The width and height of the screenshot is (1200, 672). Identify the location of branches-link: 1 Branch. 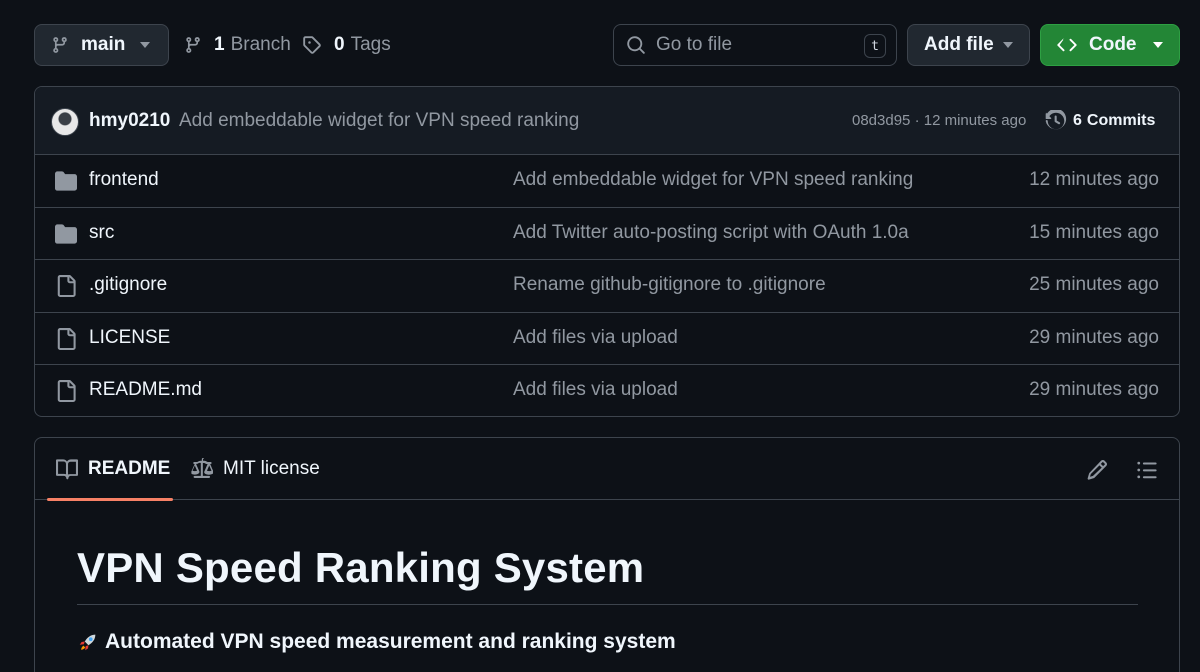
(237, 45).